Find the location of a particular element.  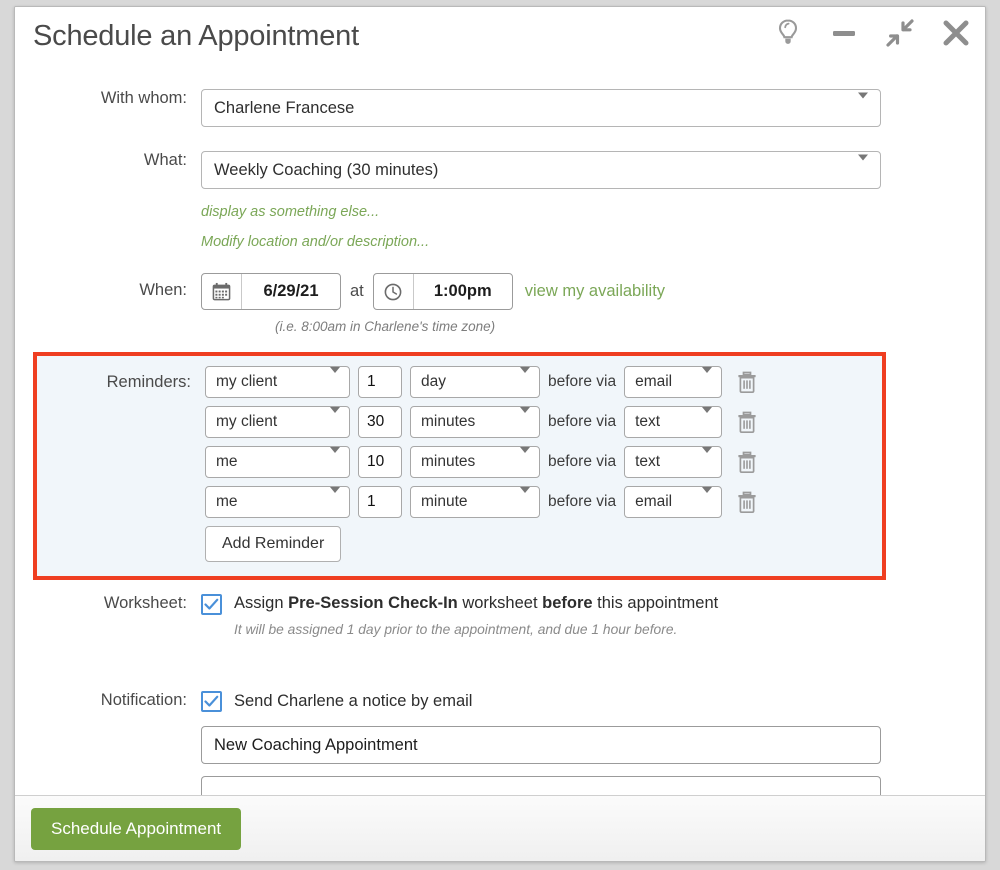

reminder-amount-input: 10 is located at coordinates (380, 462).